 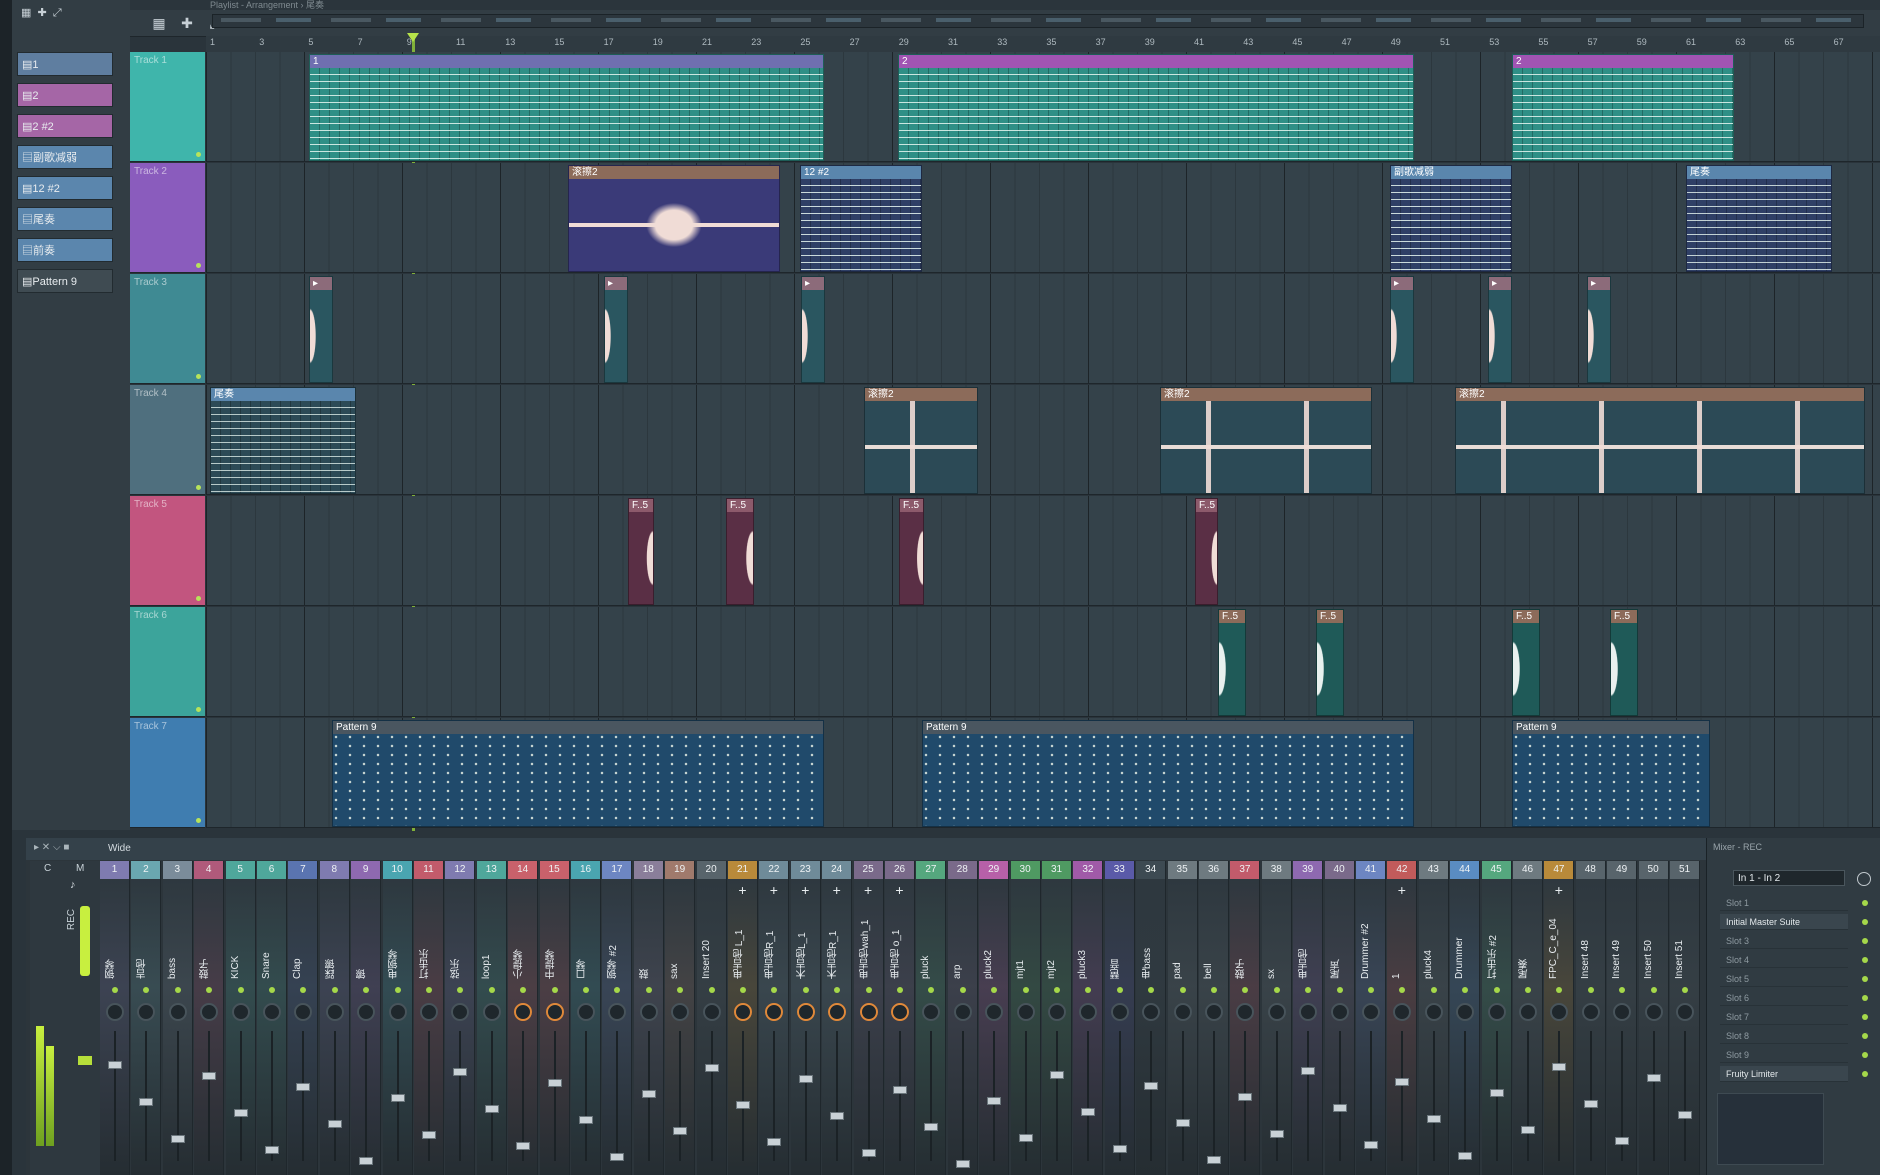 I want to click on track-header: Track 7, so click(x=167, y=773).